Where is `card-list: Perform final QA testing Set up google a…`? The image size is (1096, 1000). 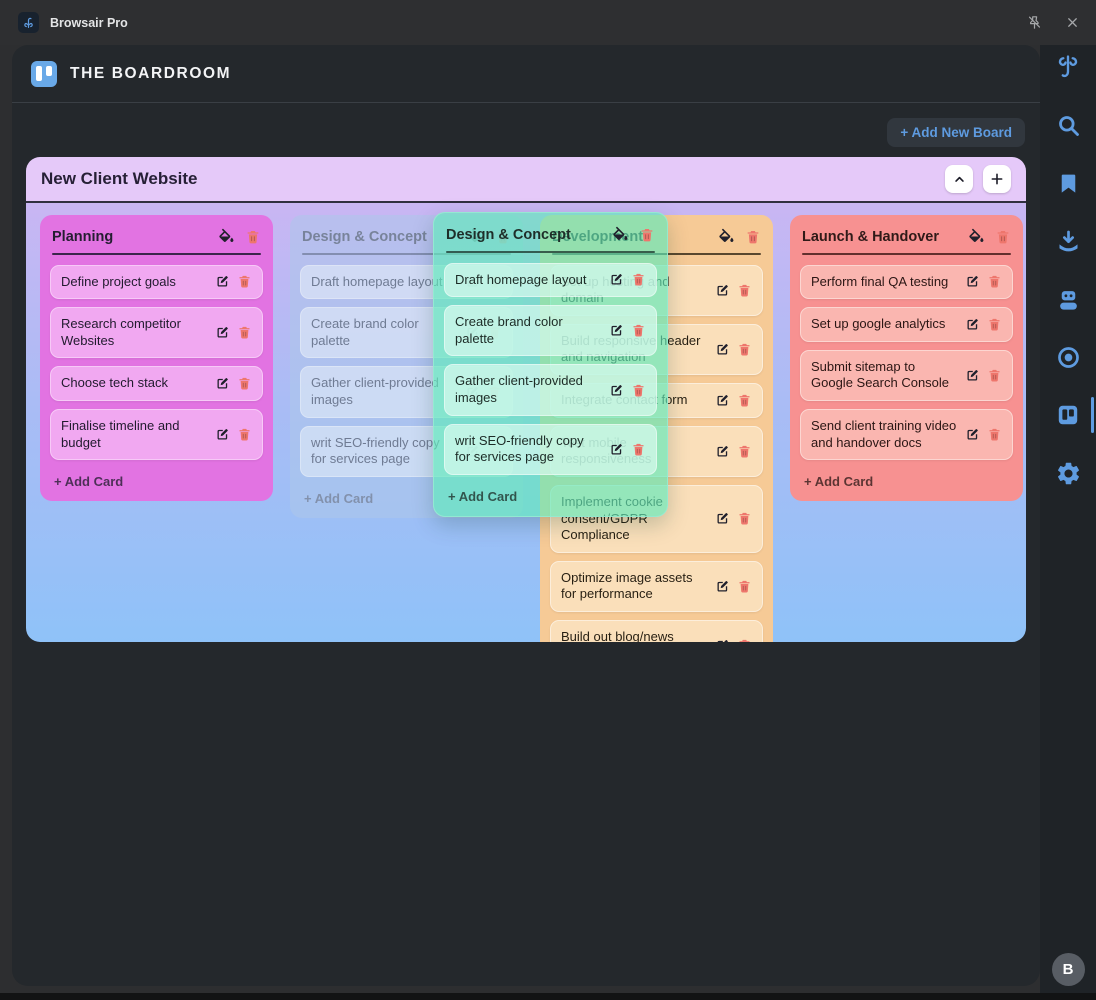 card-list: Perform final QA testing Set up google a… is located at coordinates (906, 362).